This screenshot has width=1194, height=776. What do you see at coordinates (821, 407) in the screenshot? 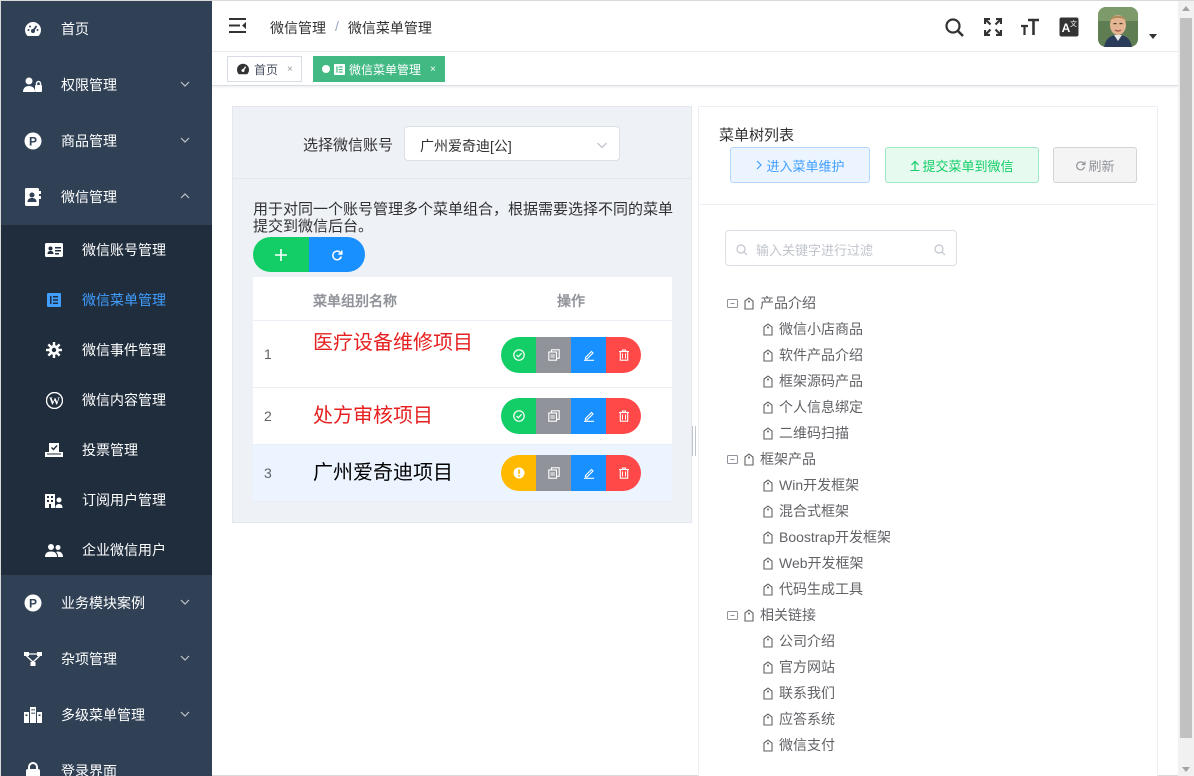
I see `tree-node-label: 个人信息绑定` at bounding box center [821, 407].